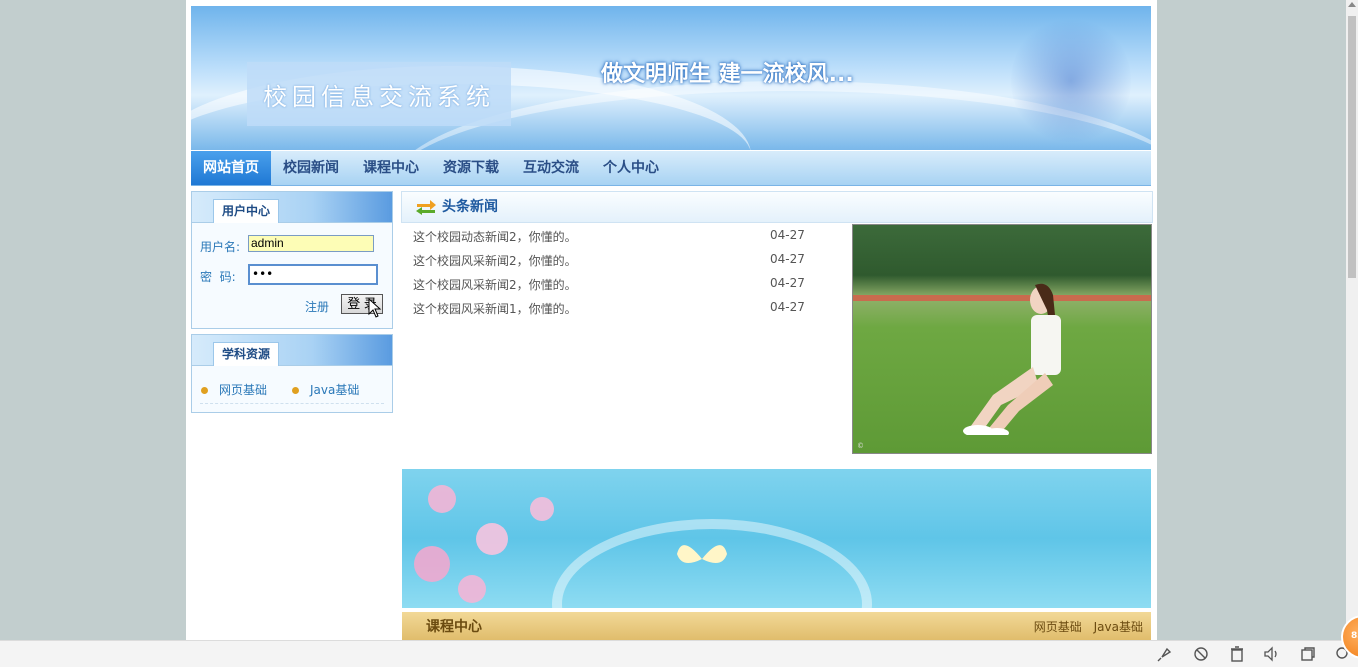 This screenshot has height=667, width=1358. I want to click on user-center-title: 用户中心, so click(246, 211).